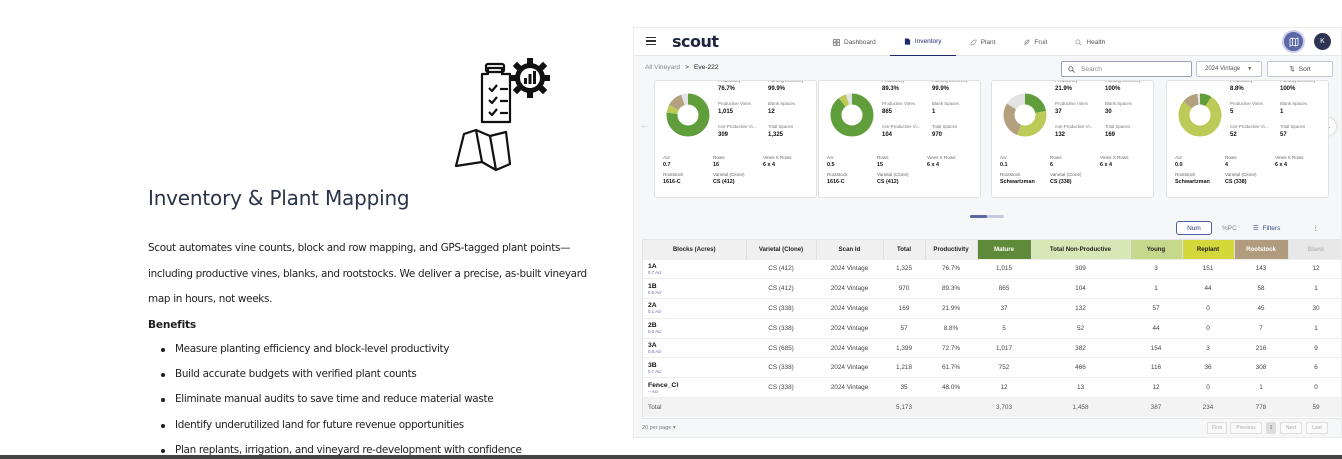 The image size is (1342, 459). Describe the element at coordinates (694, 387) in the screenshot. I see `block-cell: Fence_Cl -- Acr` at that location.